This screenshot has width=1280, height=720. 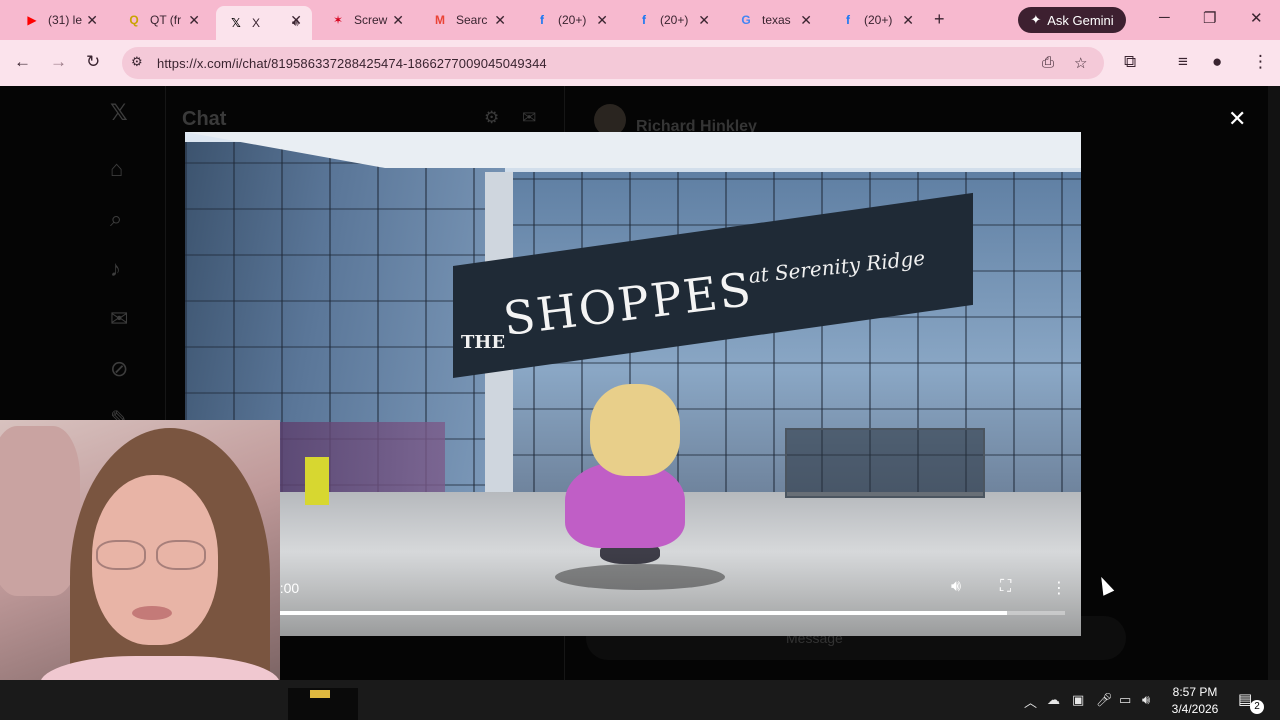 I want to click on tray-app-icon: ▣, so click(x=1078, y=700).